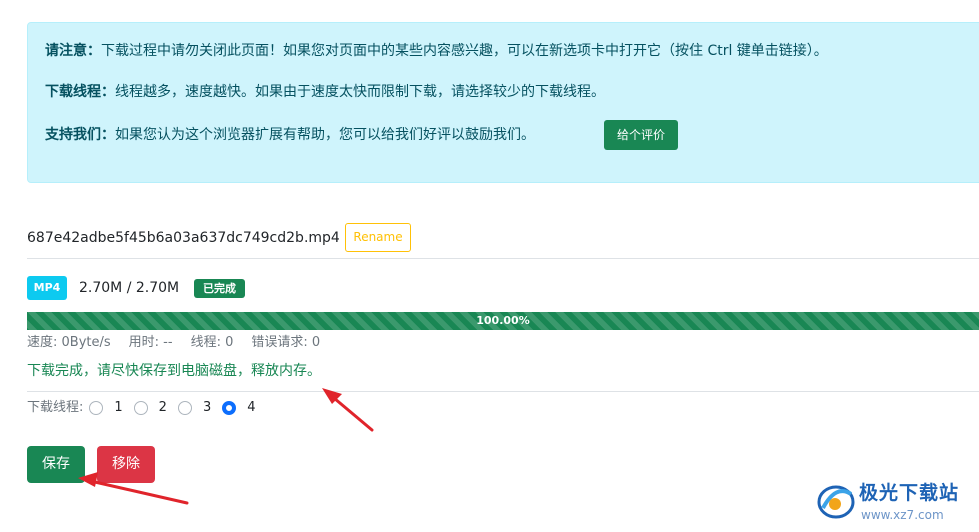 This screenshot has height=532, width=979. I want to click on thread-option-label: 4, so click(251, 407).